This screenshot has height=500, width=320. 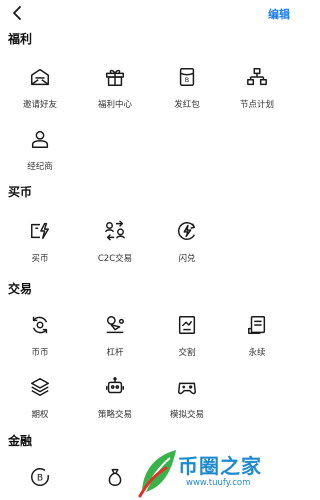 I want to click on bitcoin-coin-icon: B, so click(x=40, y=477).